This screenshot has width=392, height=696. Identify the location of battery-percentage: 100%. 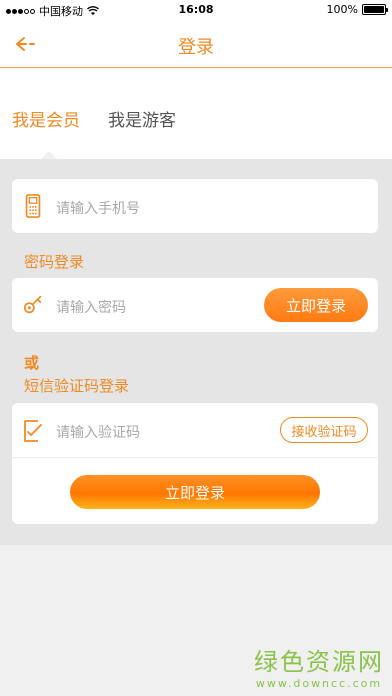
(342, 9).